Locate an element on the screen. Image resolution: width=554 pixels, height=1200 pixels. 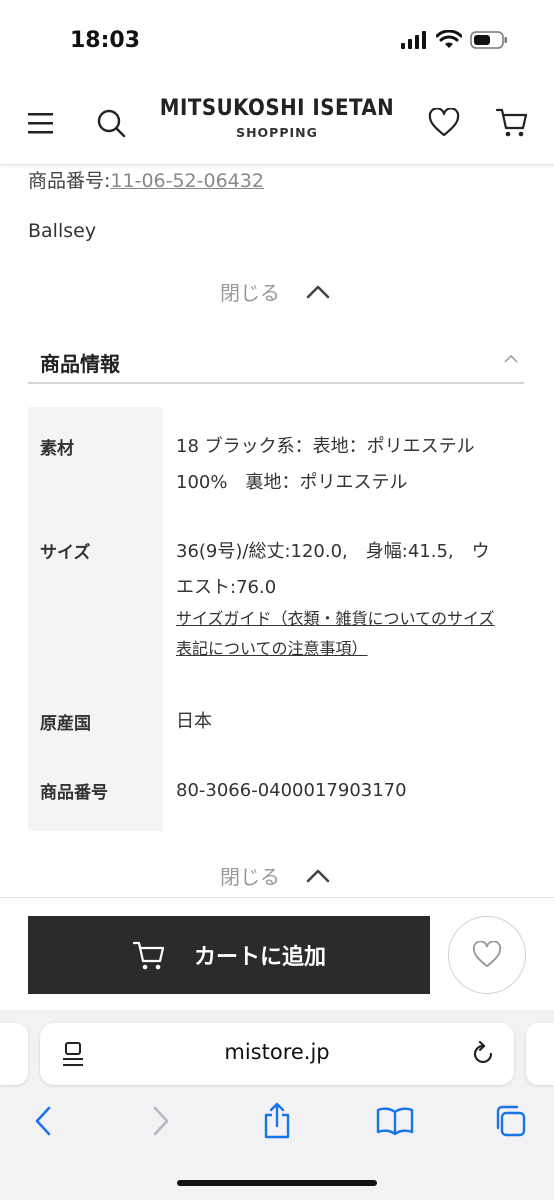
material-value: 18 ブラック系：表地：ポリエステル 100% 裏地：ポリエステル is located at coordinates (325, 465).